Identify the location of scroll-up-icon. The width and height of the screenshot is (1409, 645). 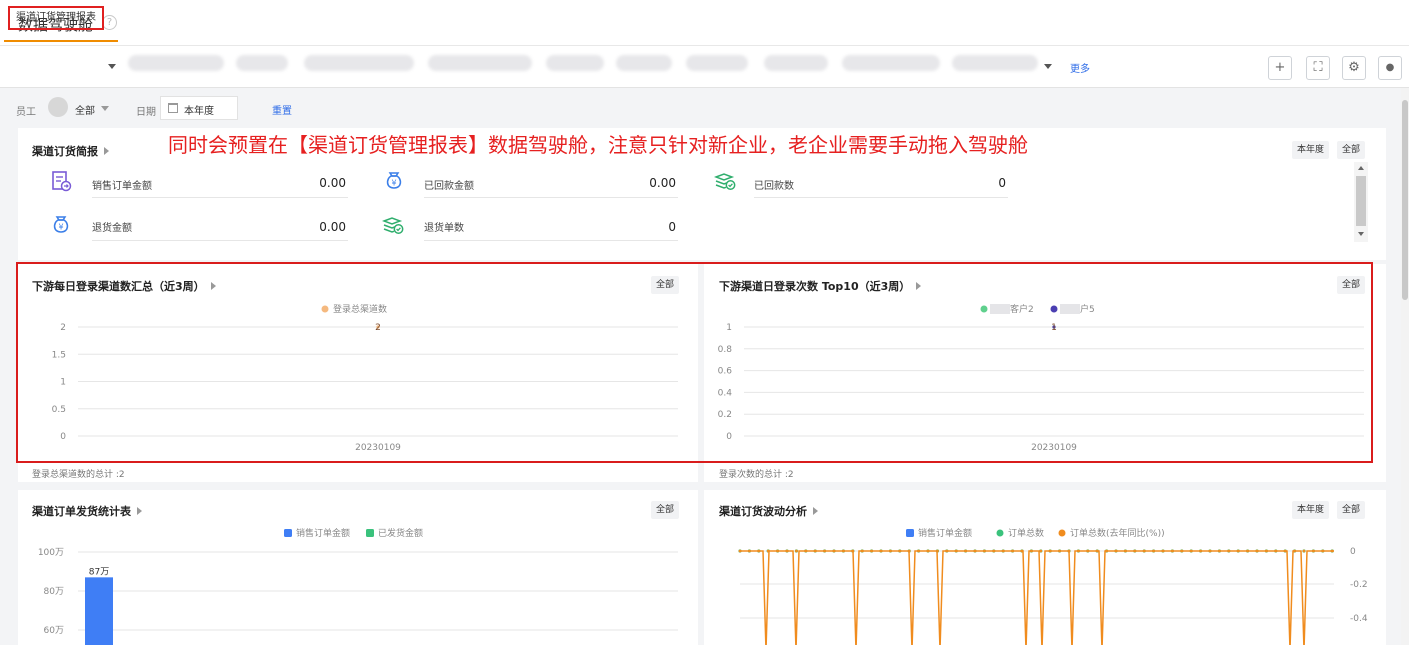
(1361, 168).